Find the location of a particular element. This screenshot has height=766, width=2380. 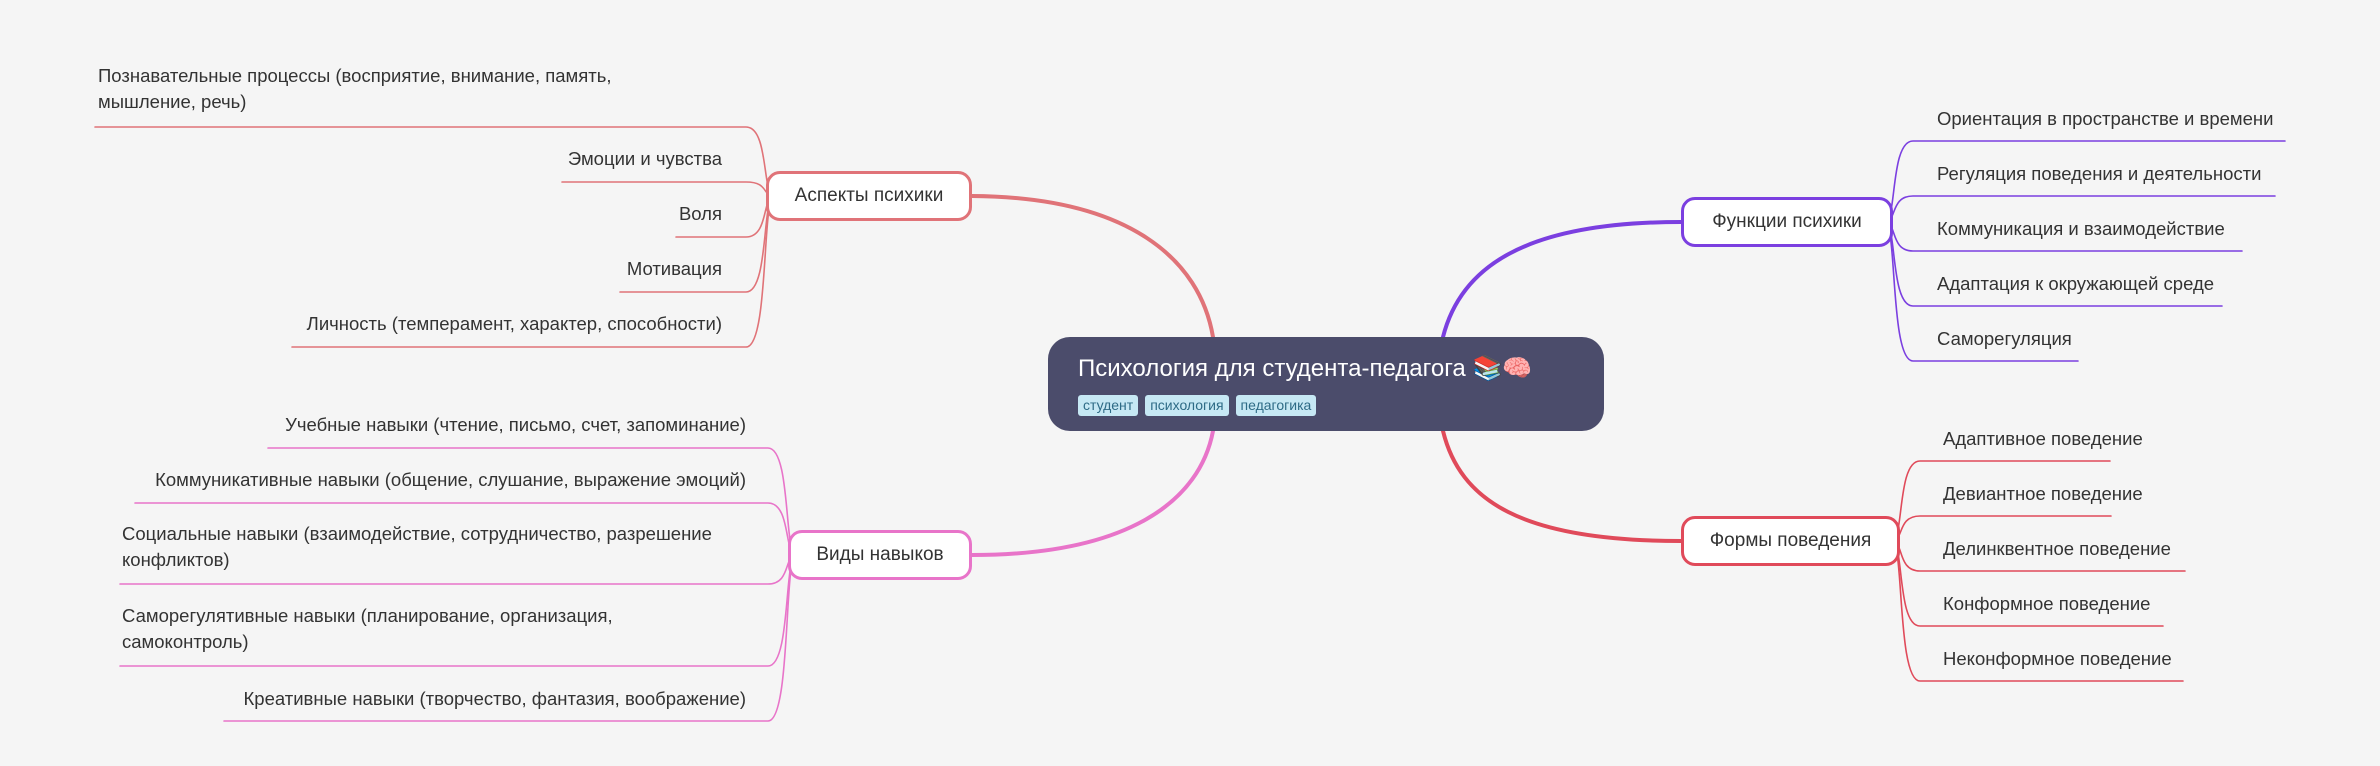

aspects-item-will: Воля is located at coordinates (561, 214).